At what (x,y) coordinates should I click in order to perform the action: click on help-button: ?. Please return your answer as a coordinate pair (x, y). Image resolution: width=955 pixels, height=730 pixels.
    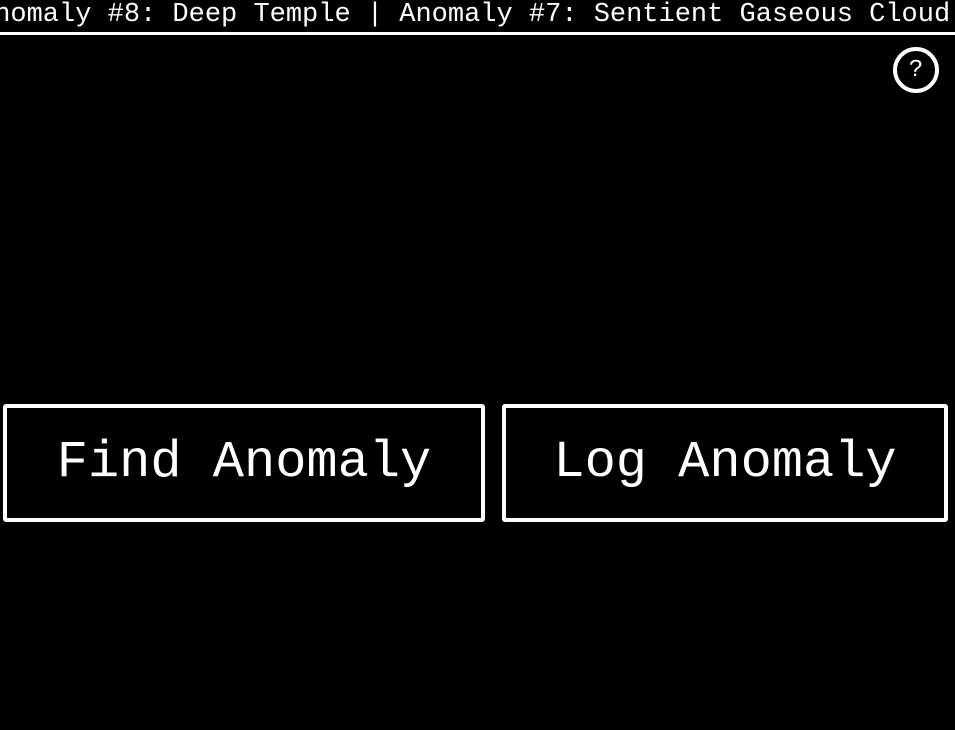
    Looking at the image, I should click on (916, 70).